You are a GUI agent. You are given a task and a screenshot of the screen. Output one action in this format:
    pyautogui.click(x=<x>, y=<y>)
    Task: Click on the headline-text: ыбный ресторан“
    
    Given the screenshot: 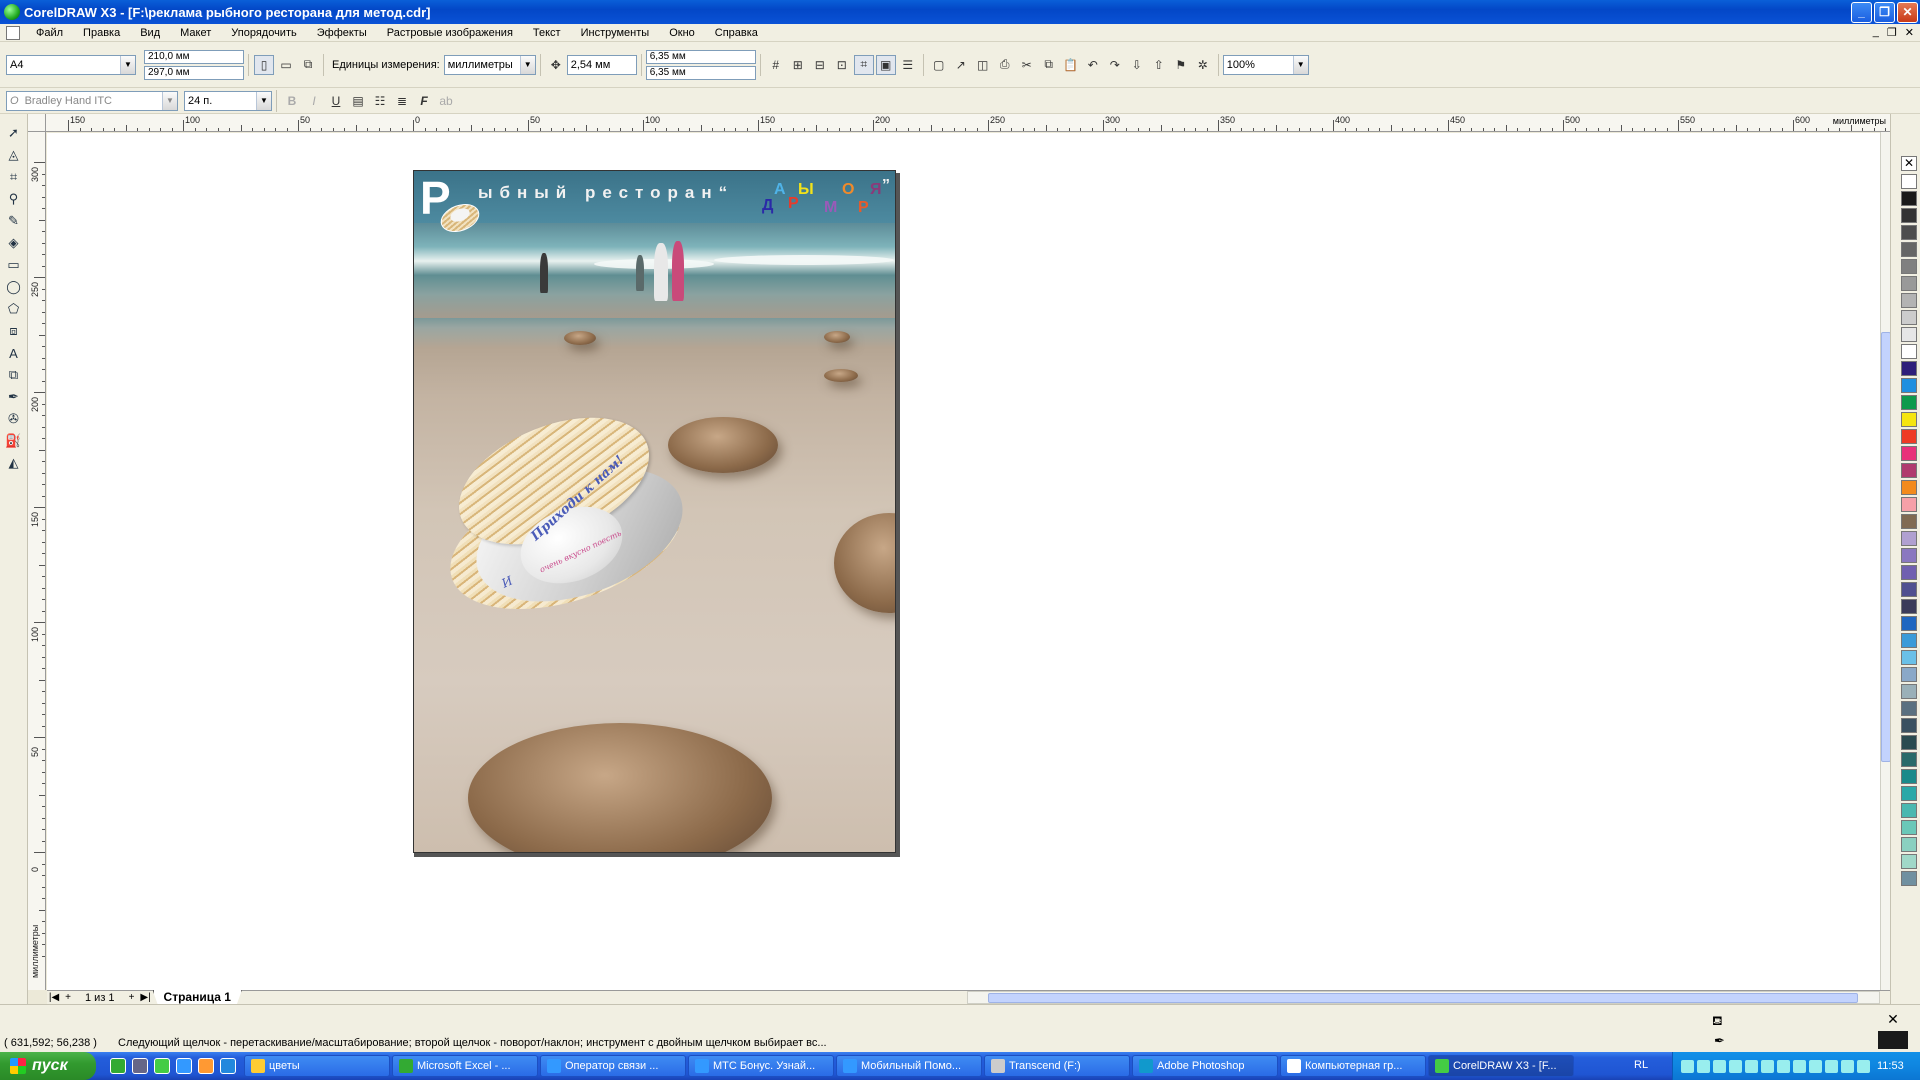 What is the action you would take?
    pyautogui.click(x=606, y=193)
    